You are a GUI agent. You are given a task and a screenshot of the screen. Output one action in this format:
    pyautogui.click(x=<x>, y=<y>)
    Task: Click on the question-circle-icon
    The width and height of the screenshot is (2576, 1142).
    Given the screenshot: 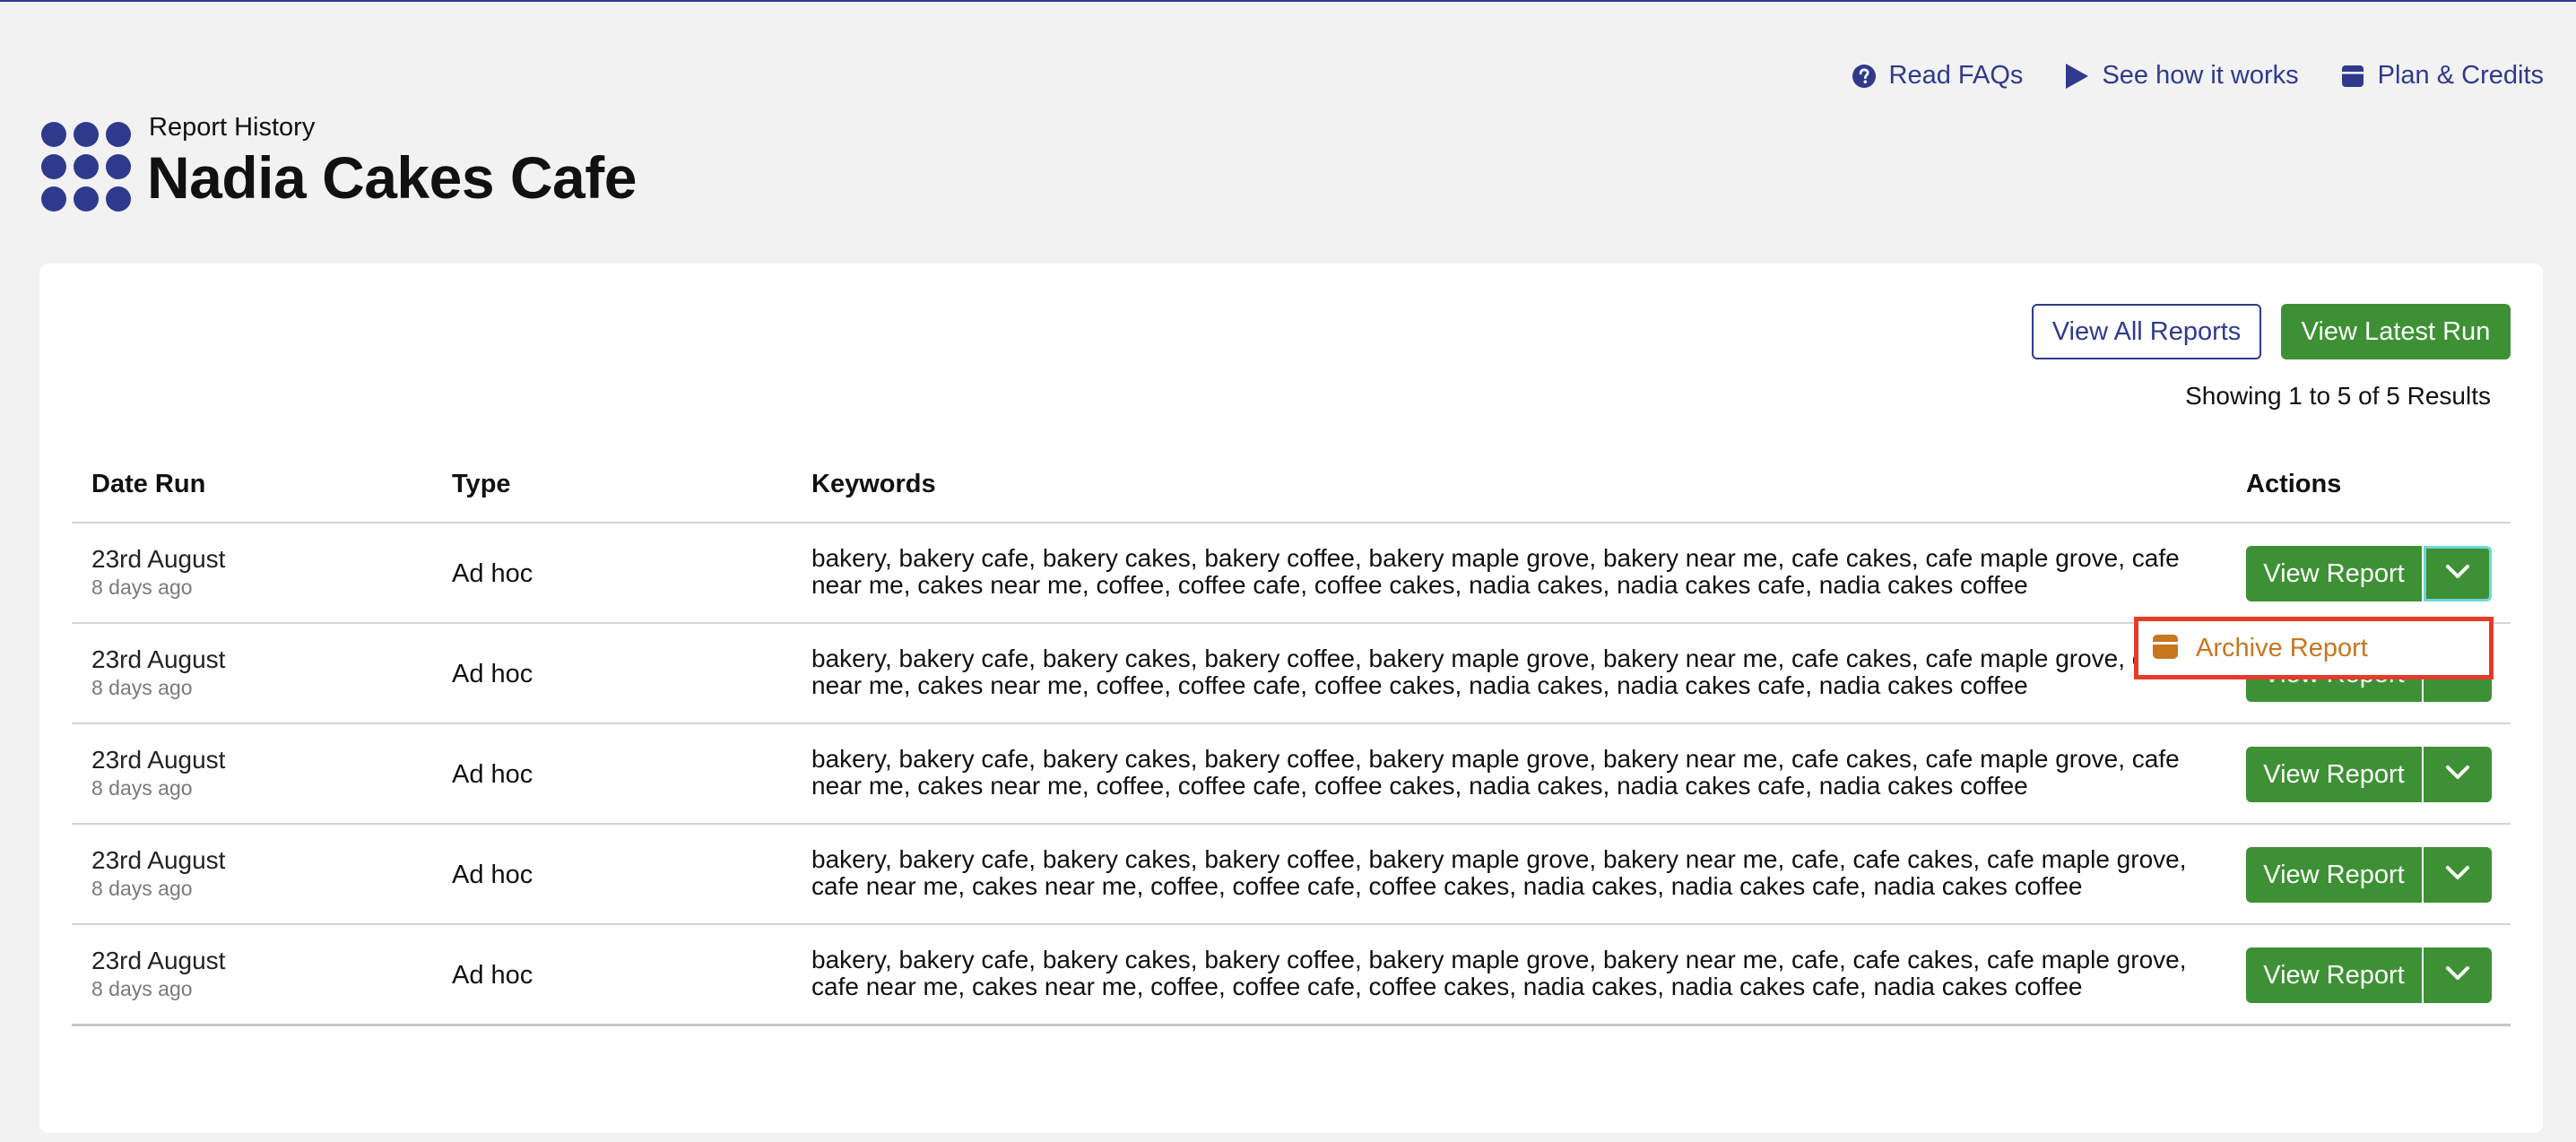 What is the action you would take?
    pyautogui.click(x=1864, y=76)
    